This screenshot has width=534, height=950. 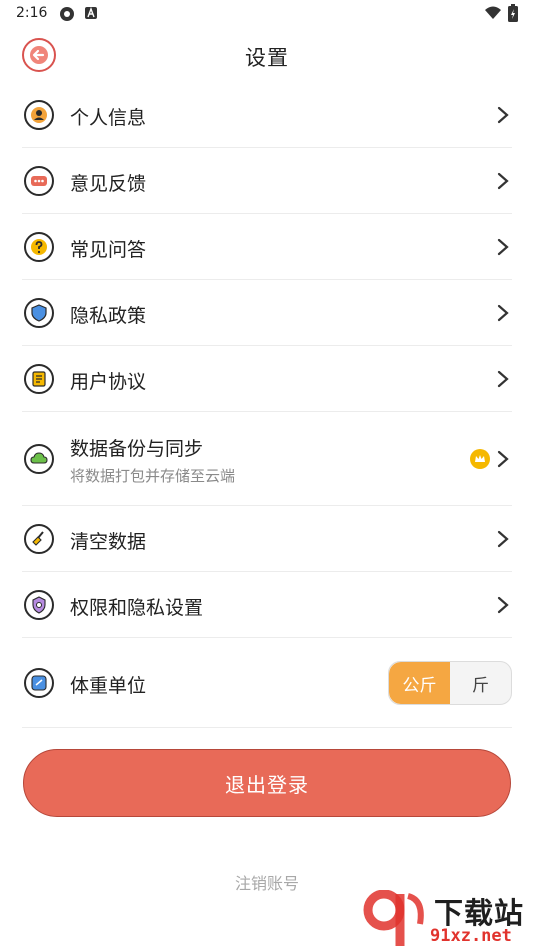 I want to click on settings-item-faq: 常见问答, so click(x=267, y=247).